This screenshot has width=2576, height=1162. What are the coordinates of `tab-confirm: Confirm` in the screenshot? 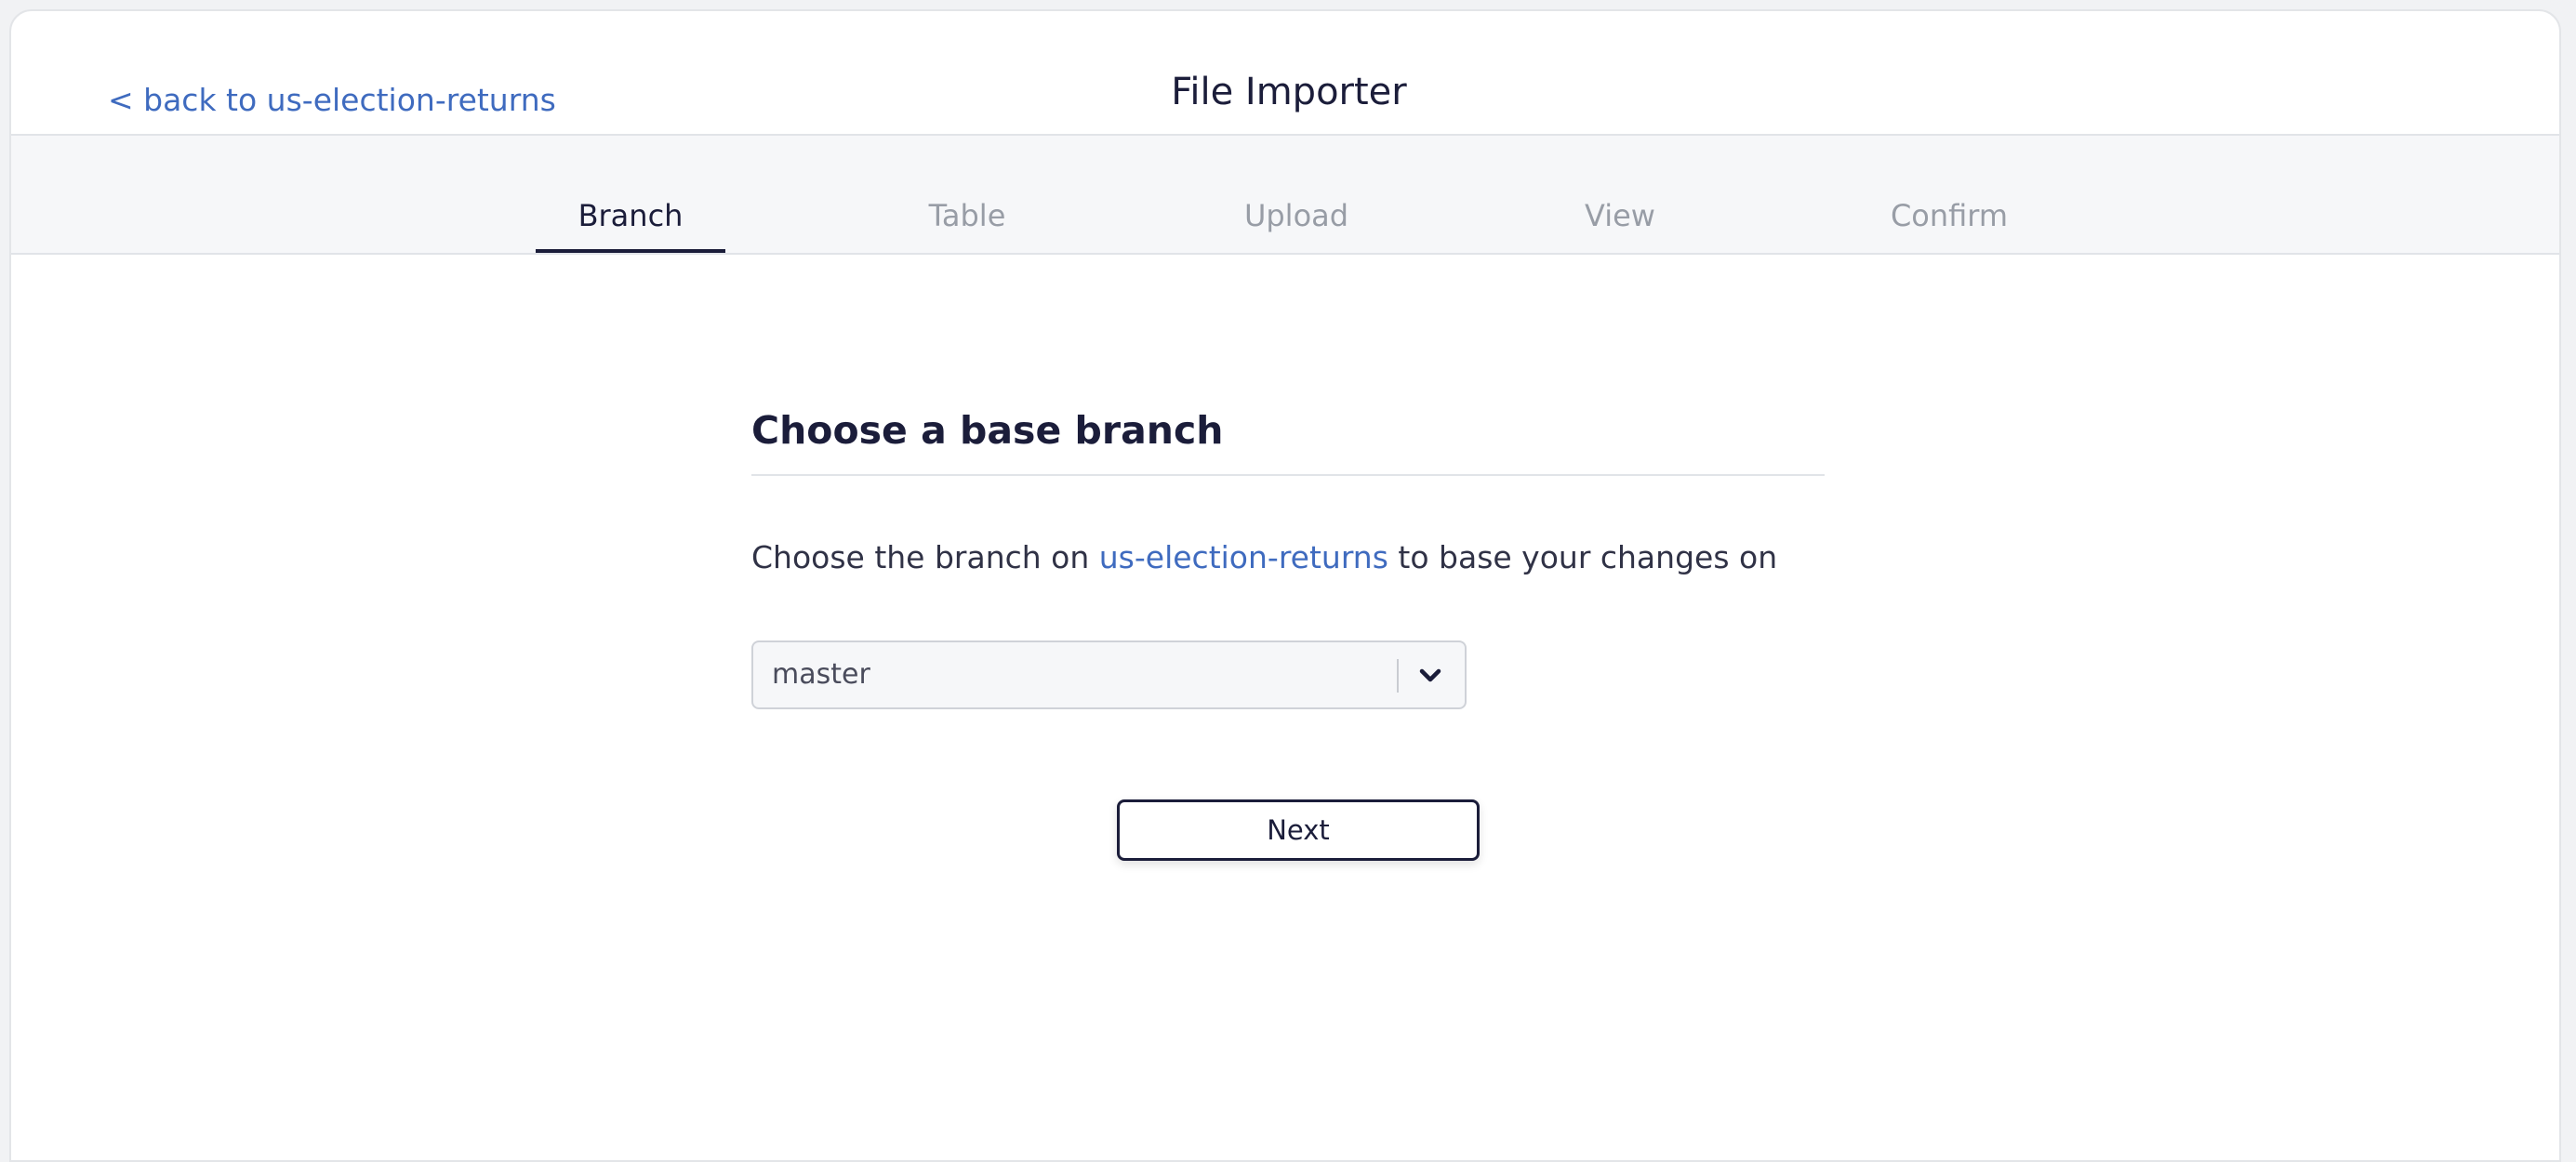 It's located at (1949, 223).